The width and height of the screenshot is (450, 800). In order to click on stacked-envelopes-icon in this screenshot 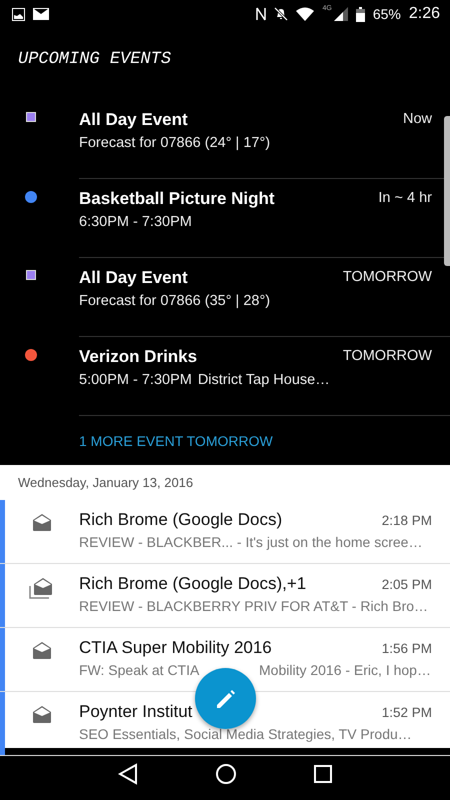, I will do `click(42, 588)`.